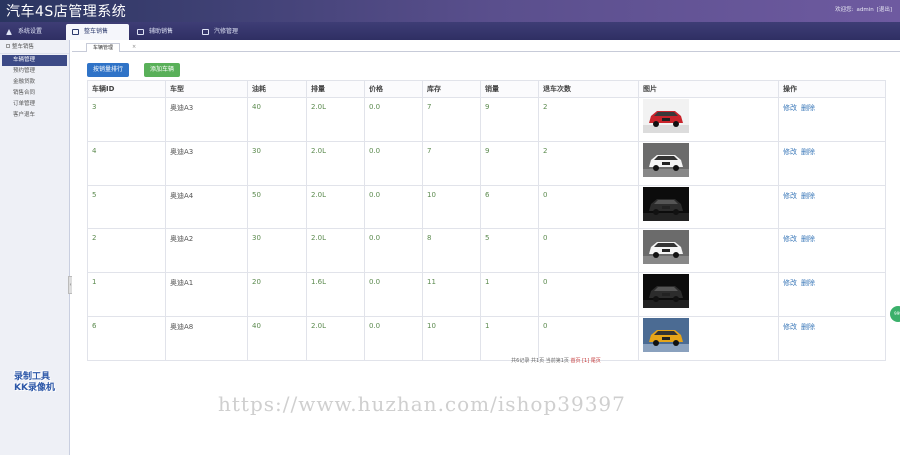  Describe the element at coordinates (126, 338) in the screenshot. I see `cell-id: 6` at that location.